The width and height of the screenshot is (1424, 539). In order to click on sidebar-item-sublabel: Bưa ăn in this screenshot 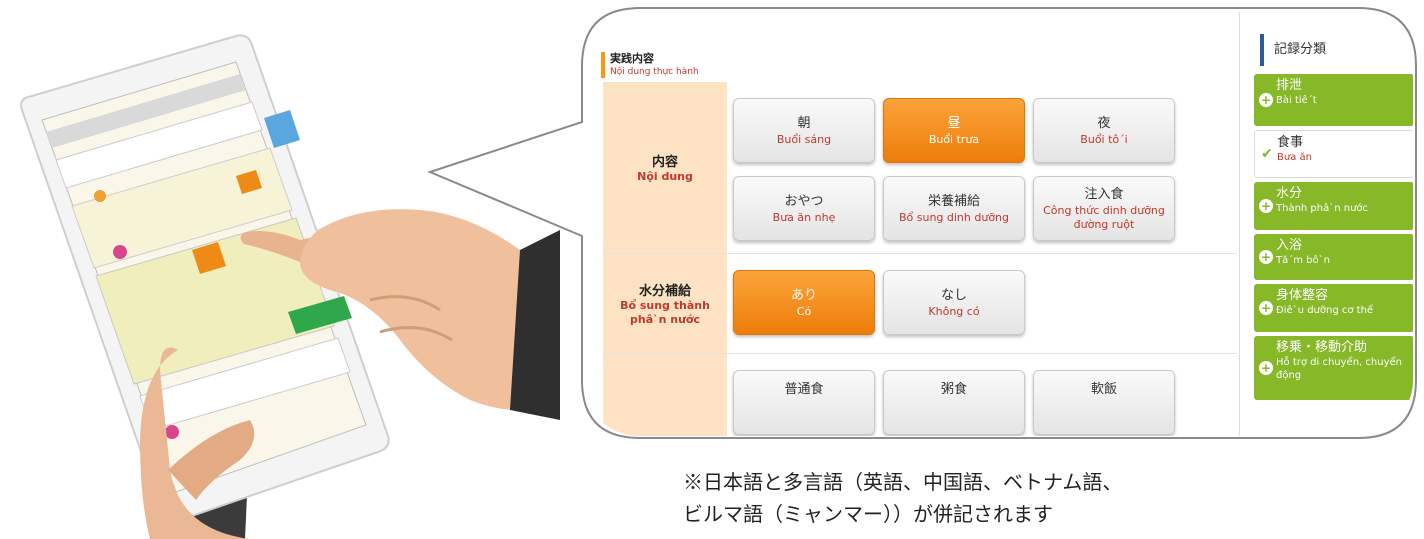, I will do `click(1294, 157)`.